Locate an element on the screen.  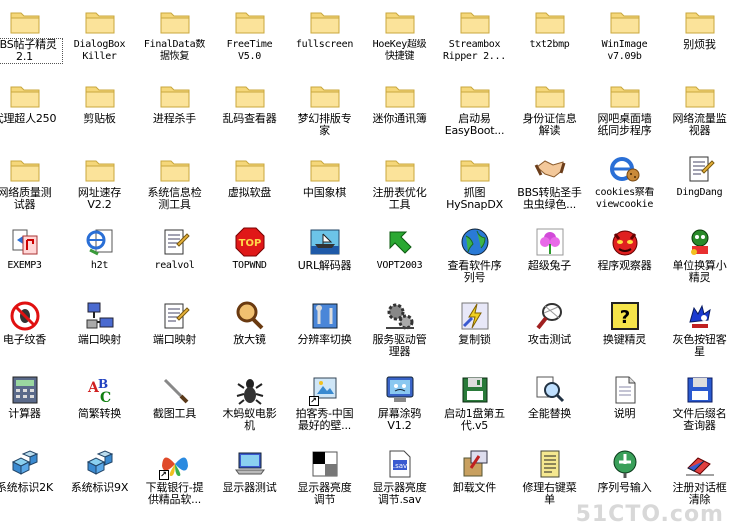
desktop-icon: EXEMP3 is located at coordinates (31, 261).